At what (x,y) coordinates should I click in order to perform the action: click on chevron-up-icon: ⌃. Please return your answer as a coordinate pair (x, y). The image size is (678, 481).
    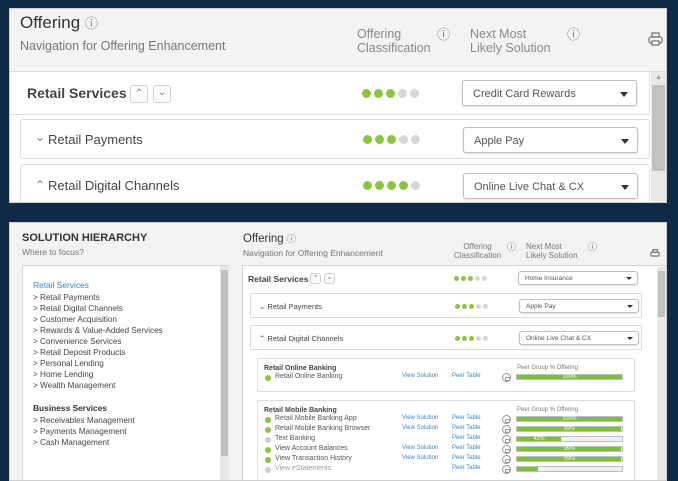
    Looking at the image, I should click on (40, 185).